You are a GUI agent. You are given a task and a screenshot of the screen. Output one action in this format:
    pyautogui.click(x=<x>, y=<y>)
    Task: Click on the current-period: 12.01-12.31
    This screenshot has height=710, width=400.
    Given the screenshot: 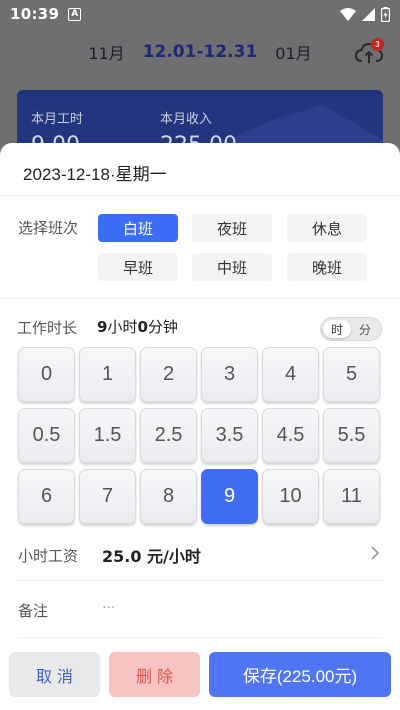 What is the action you would take?
    pyautogui.click(x=200, y=52)
    